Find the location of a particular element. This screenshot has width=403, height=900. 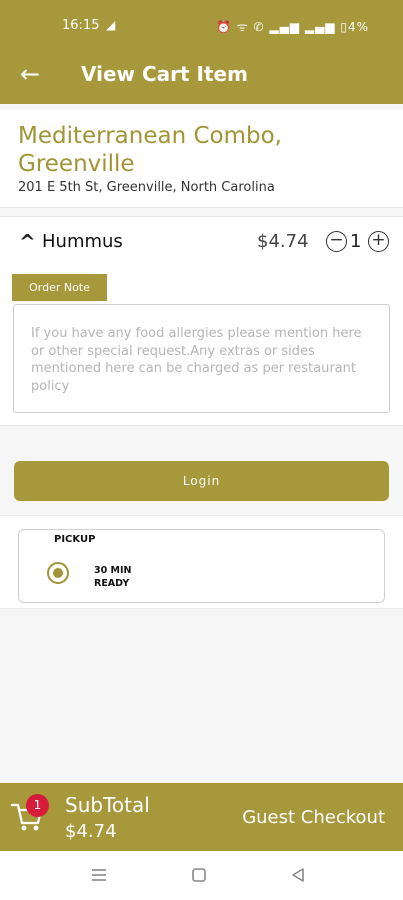

order-note-label: Order Note is located at coordinates (59, 287).